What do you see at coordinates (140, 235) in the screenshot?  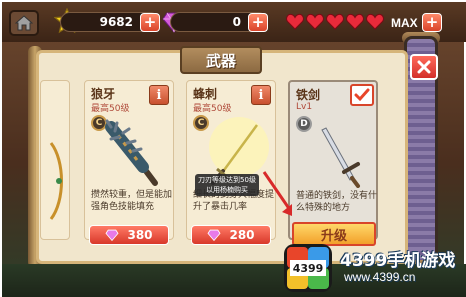 I see `price-value: 380` at bounding box center [140, 235].